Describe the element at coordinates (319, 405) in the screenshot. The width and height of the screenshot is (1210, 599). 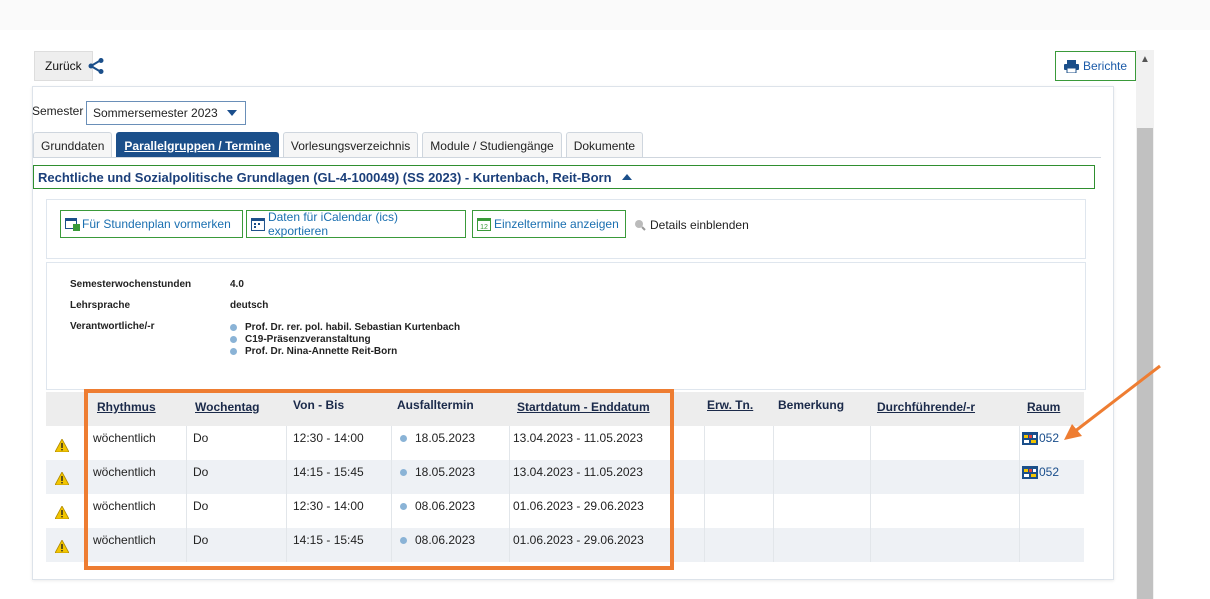
I see `col-time: Von - Bis` at that location.